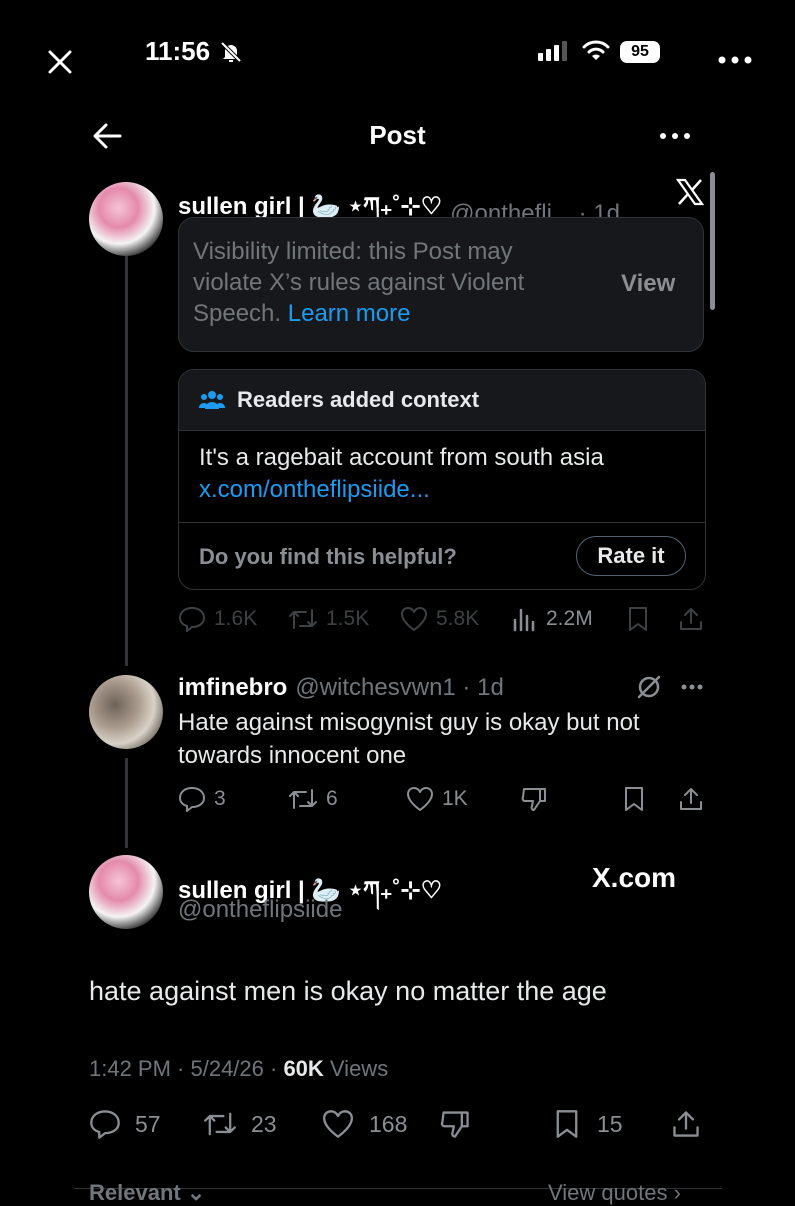 The height and width of the screenshot is (1206, 795). What do you see at coordinates (212, 400) in the screenshot?
I see `people-icon` at bounding box center [212, 400].